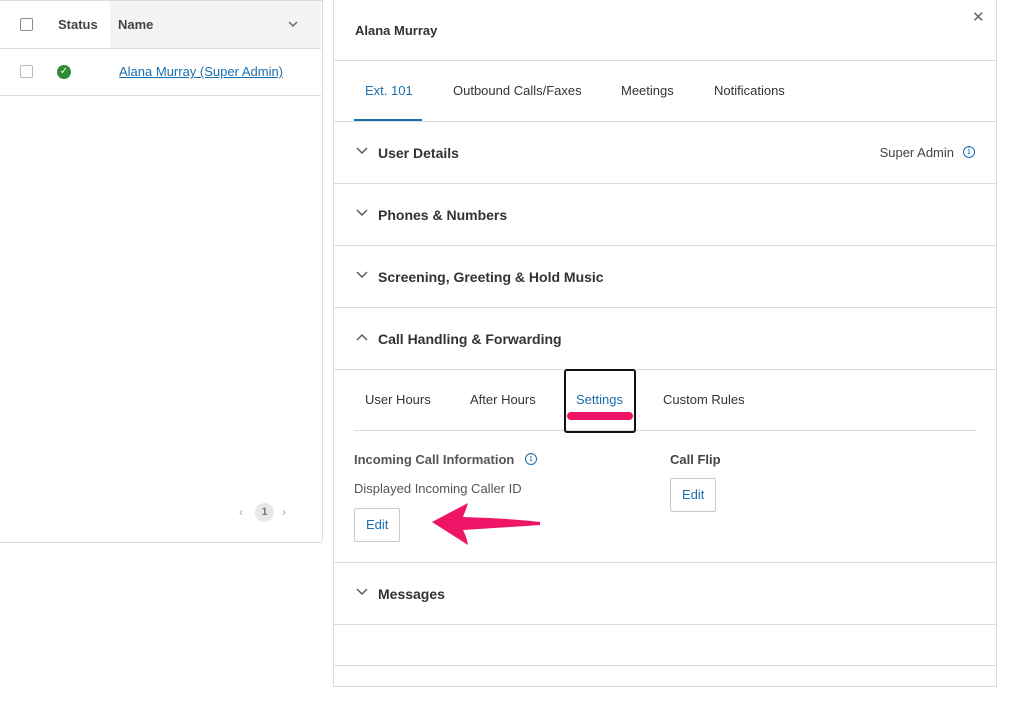 The image size is (1016, 704). What do you see at coordinates (600, 401) in the screenshot?
I see `settings-focus-outline` at bounding box center [600, 401].